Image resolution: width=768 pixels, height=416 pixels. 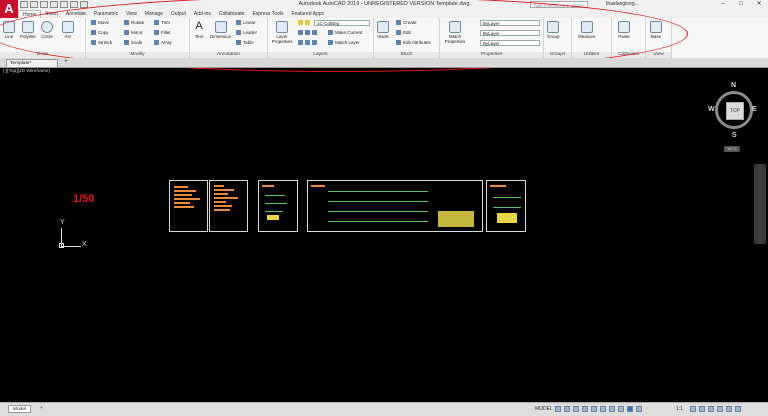 What do you see at coordinates (245, 43) in the screenshot?
I see `table-tool: Table` at bounding box center [245, 43].